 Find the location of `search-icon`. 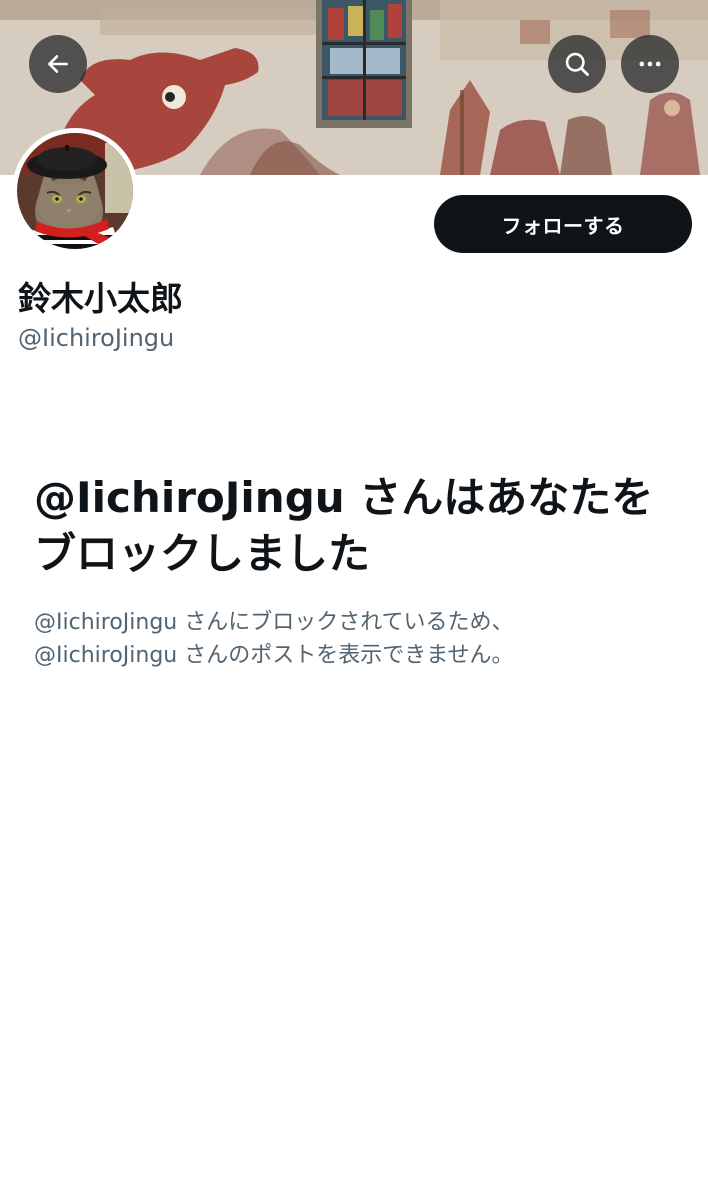

search-icon is located at coordinates (577, 64).